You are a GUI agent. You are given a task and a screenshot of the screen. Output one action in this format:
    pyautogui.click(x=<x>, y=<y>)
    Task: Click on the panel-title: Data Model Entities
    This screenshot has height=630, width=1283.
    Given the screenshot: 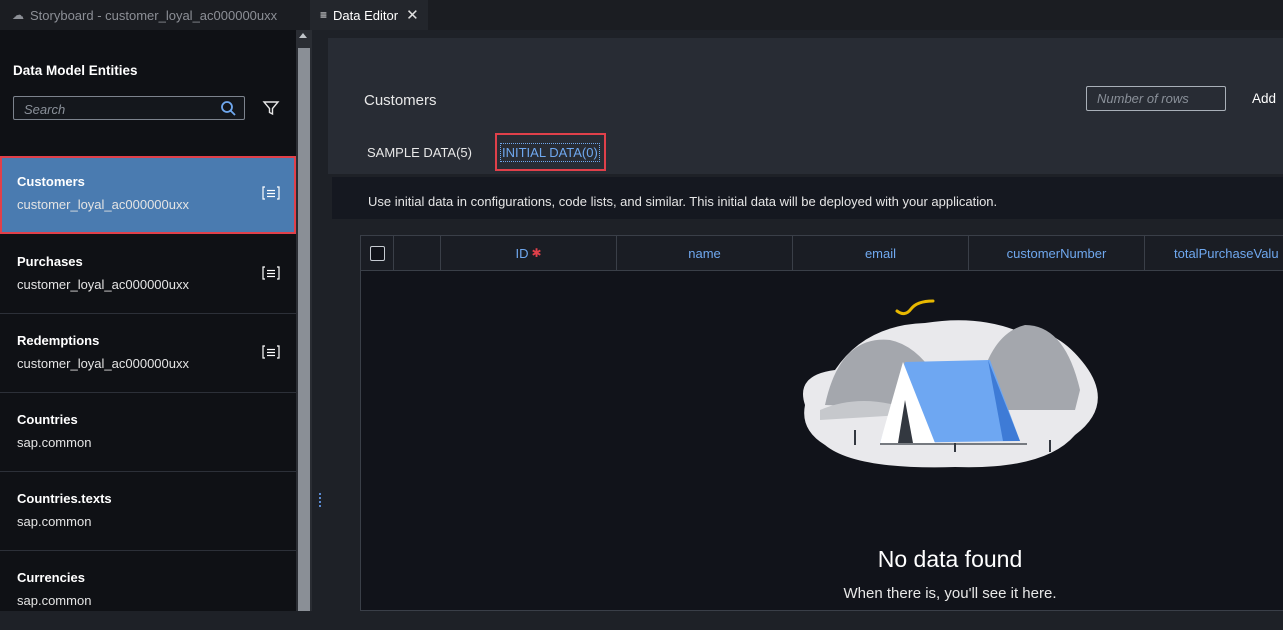 What is the action you would take?
    pyautogui.click(x=75, y=70)
    